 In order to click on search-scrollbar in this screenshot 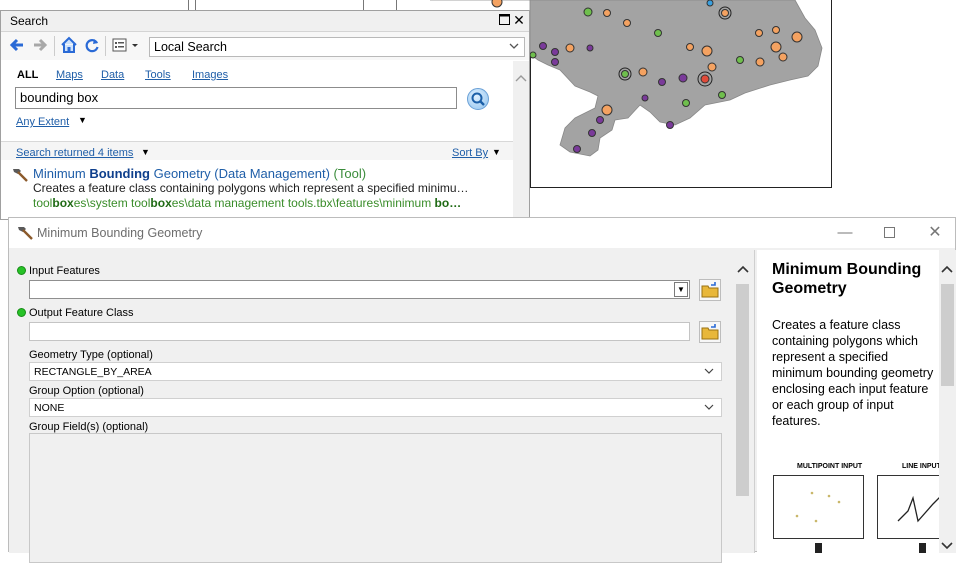, I will do `click(521, 140)`.